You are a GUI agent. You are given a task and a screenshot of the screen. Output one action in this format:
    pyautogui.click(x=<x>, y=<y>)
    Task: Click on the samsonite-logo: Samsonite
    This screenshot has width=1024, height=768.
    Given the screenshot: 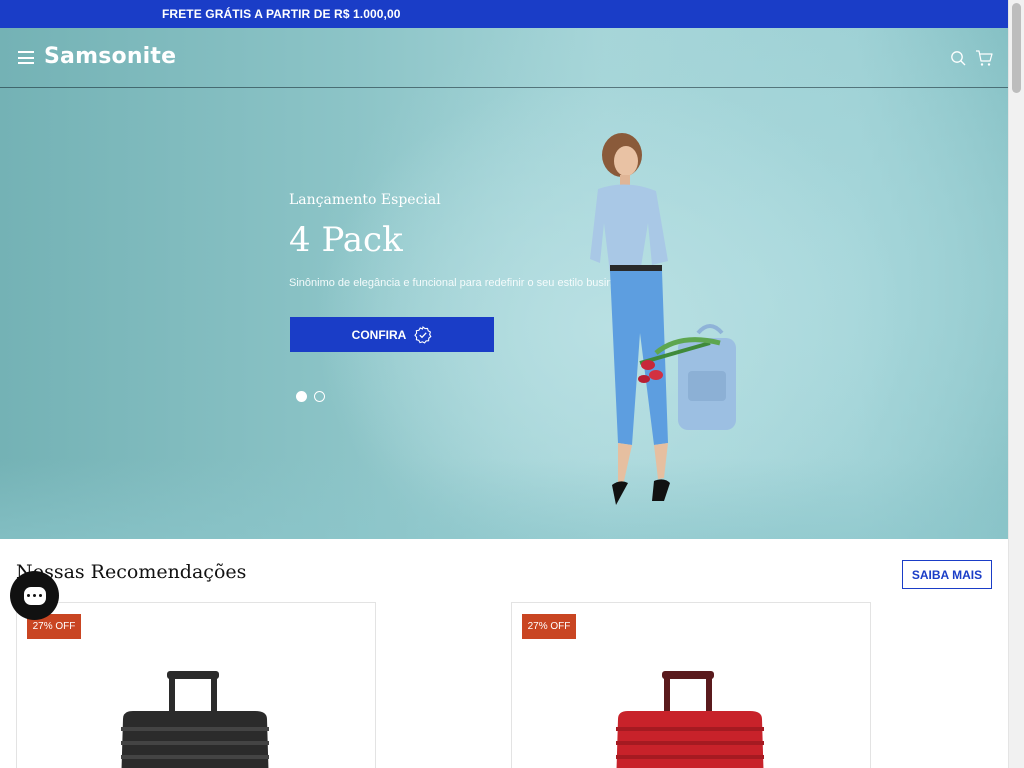 What is the action you would take?
    pyautogui.click(x=110, y=56)
    